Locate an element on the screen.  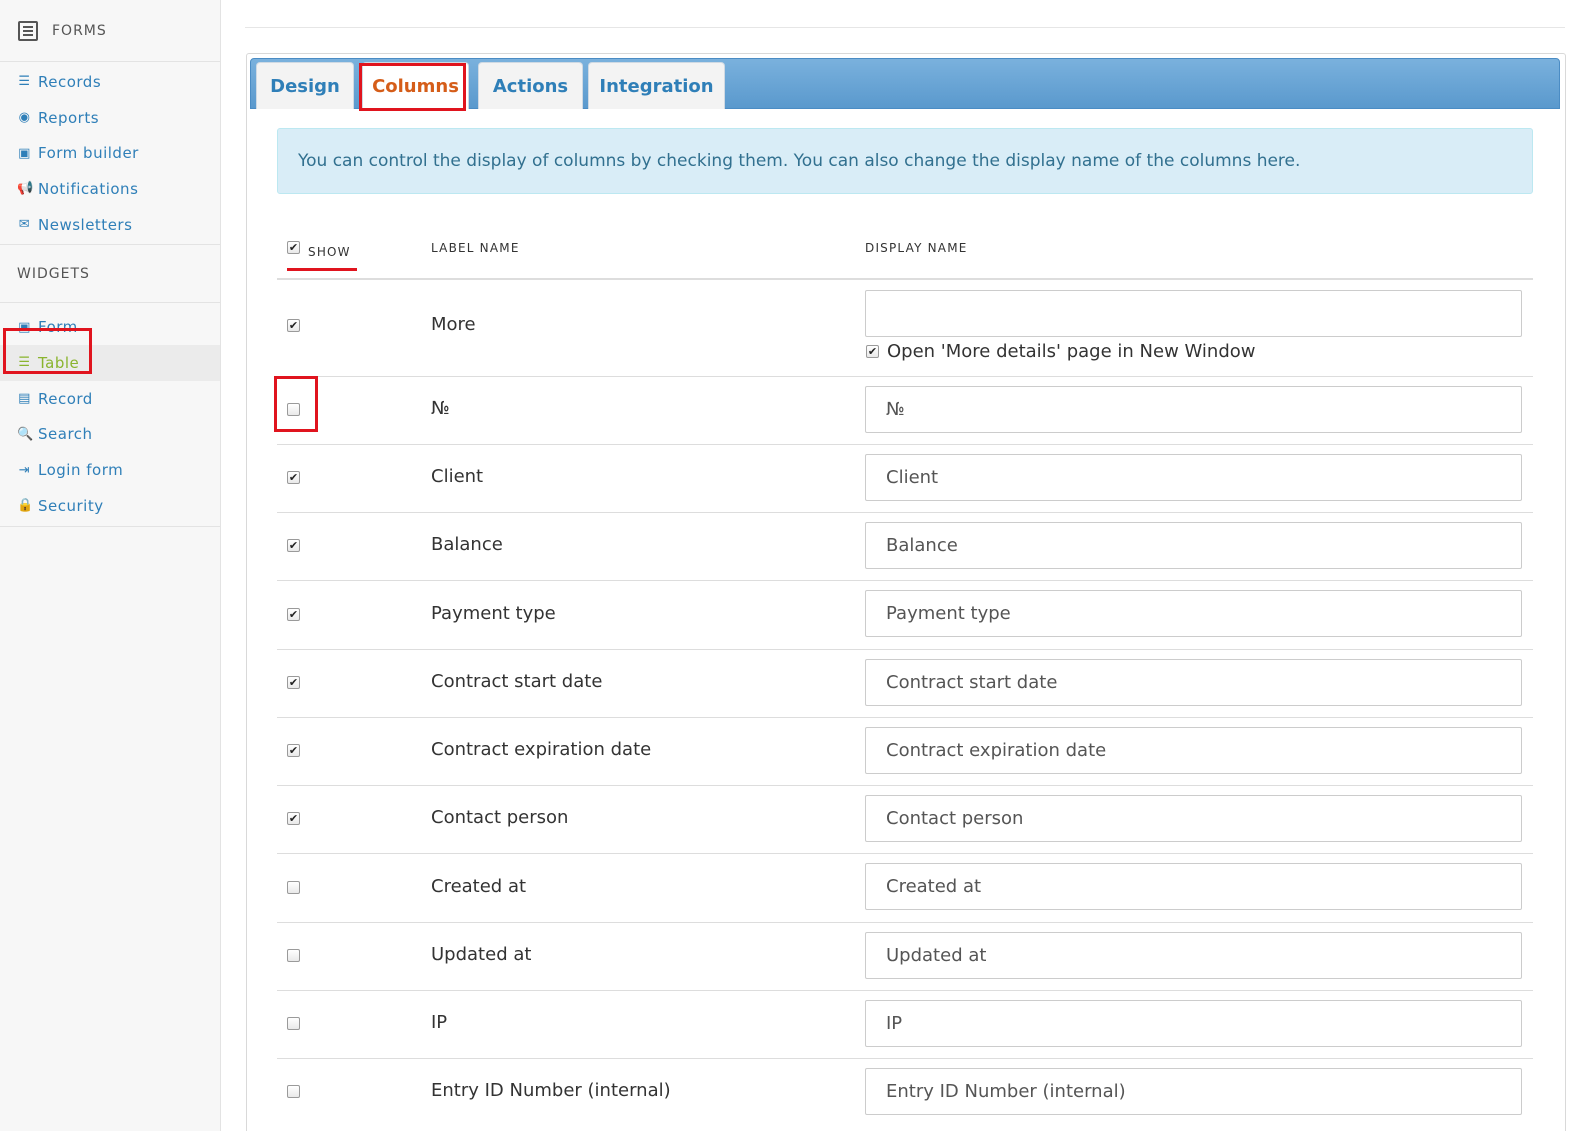
column-label-name: Entry ID Number (internal) is located at coordinates (551, 1090).